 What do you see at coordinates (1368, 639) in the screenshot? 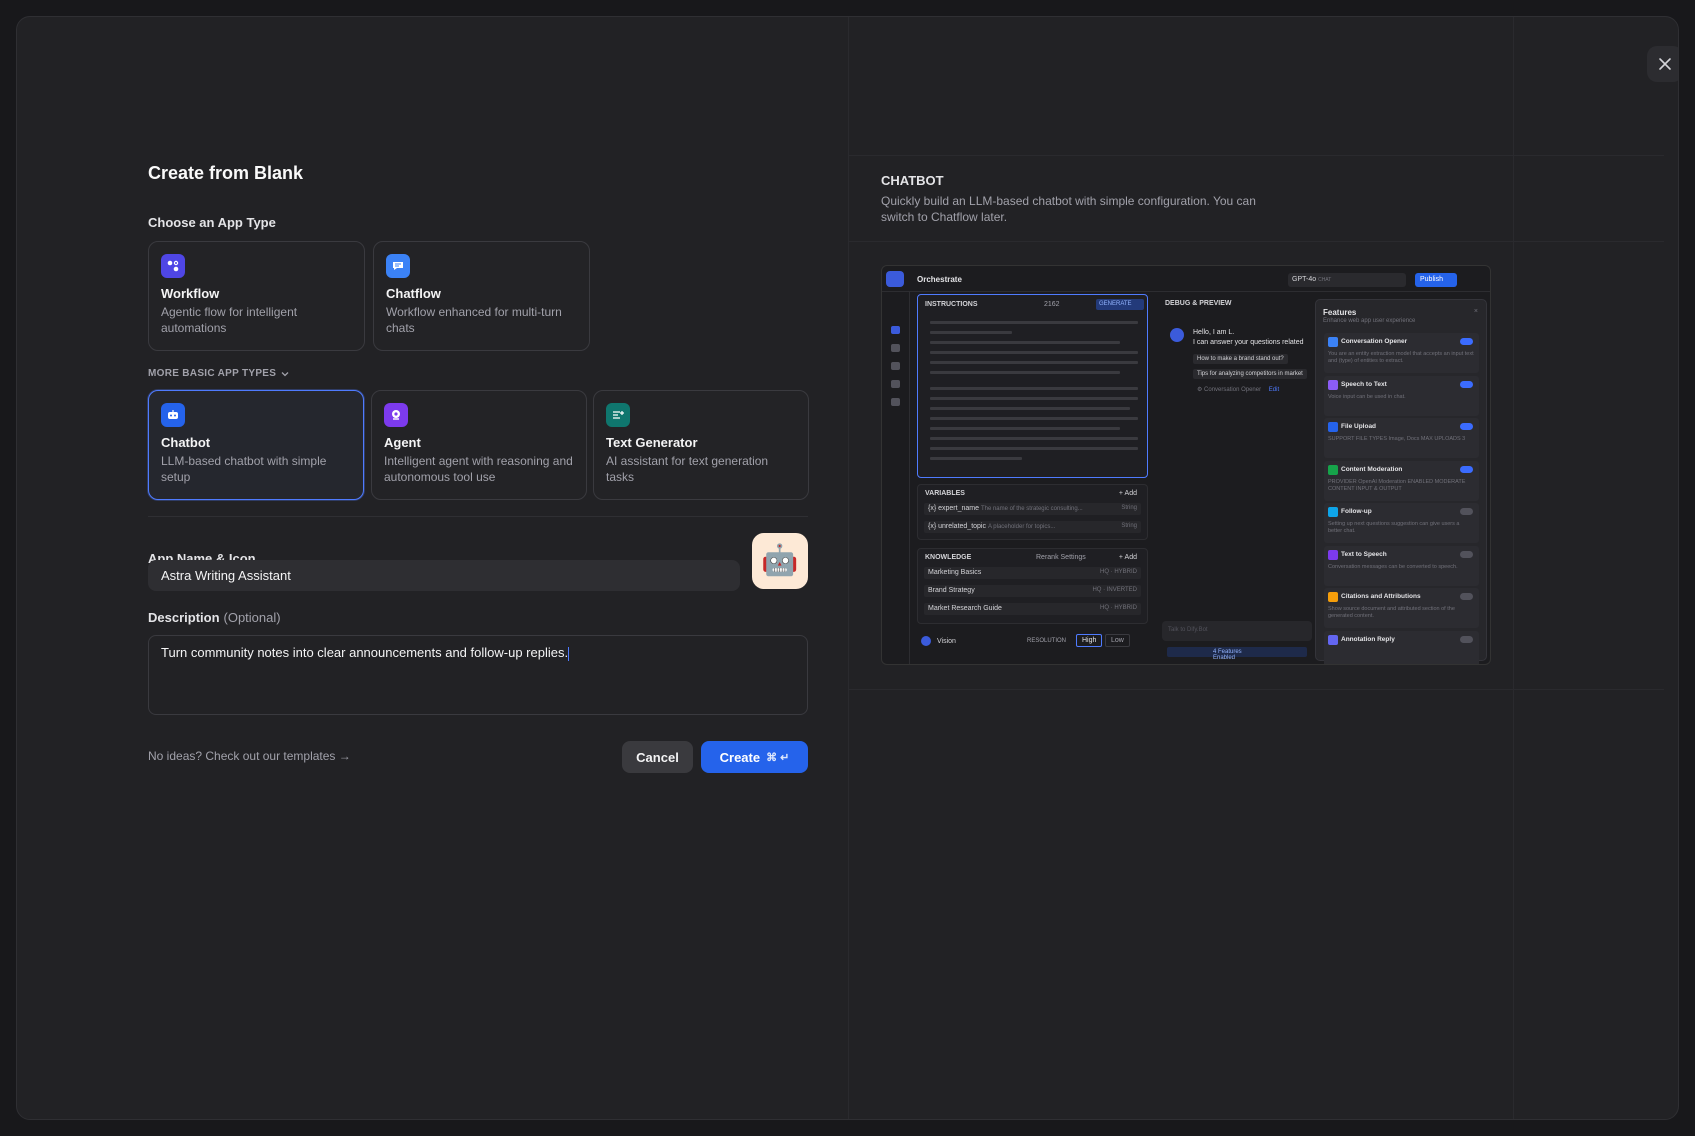
I see `feature-name: Annotation Reply` at bounding box center [1368, 639].